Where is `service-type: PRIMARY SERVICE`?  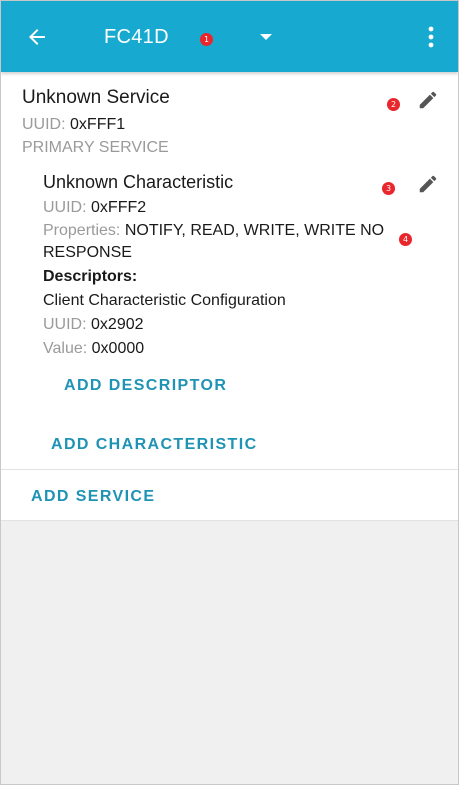
service-type: PRIMARY SERVICE is located at coordinates (95, 147).